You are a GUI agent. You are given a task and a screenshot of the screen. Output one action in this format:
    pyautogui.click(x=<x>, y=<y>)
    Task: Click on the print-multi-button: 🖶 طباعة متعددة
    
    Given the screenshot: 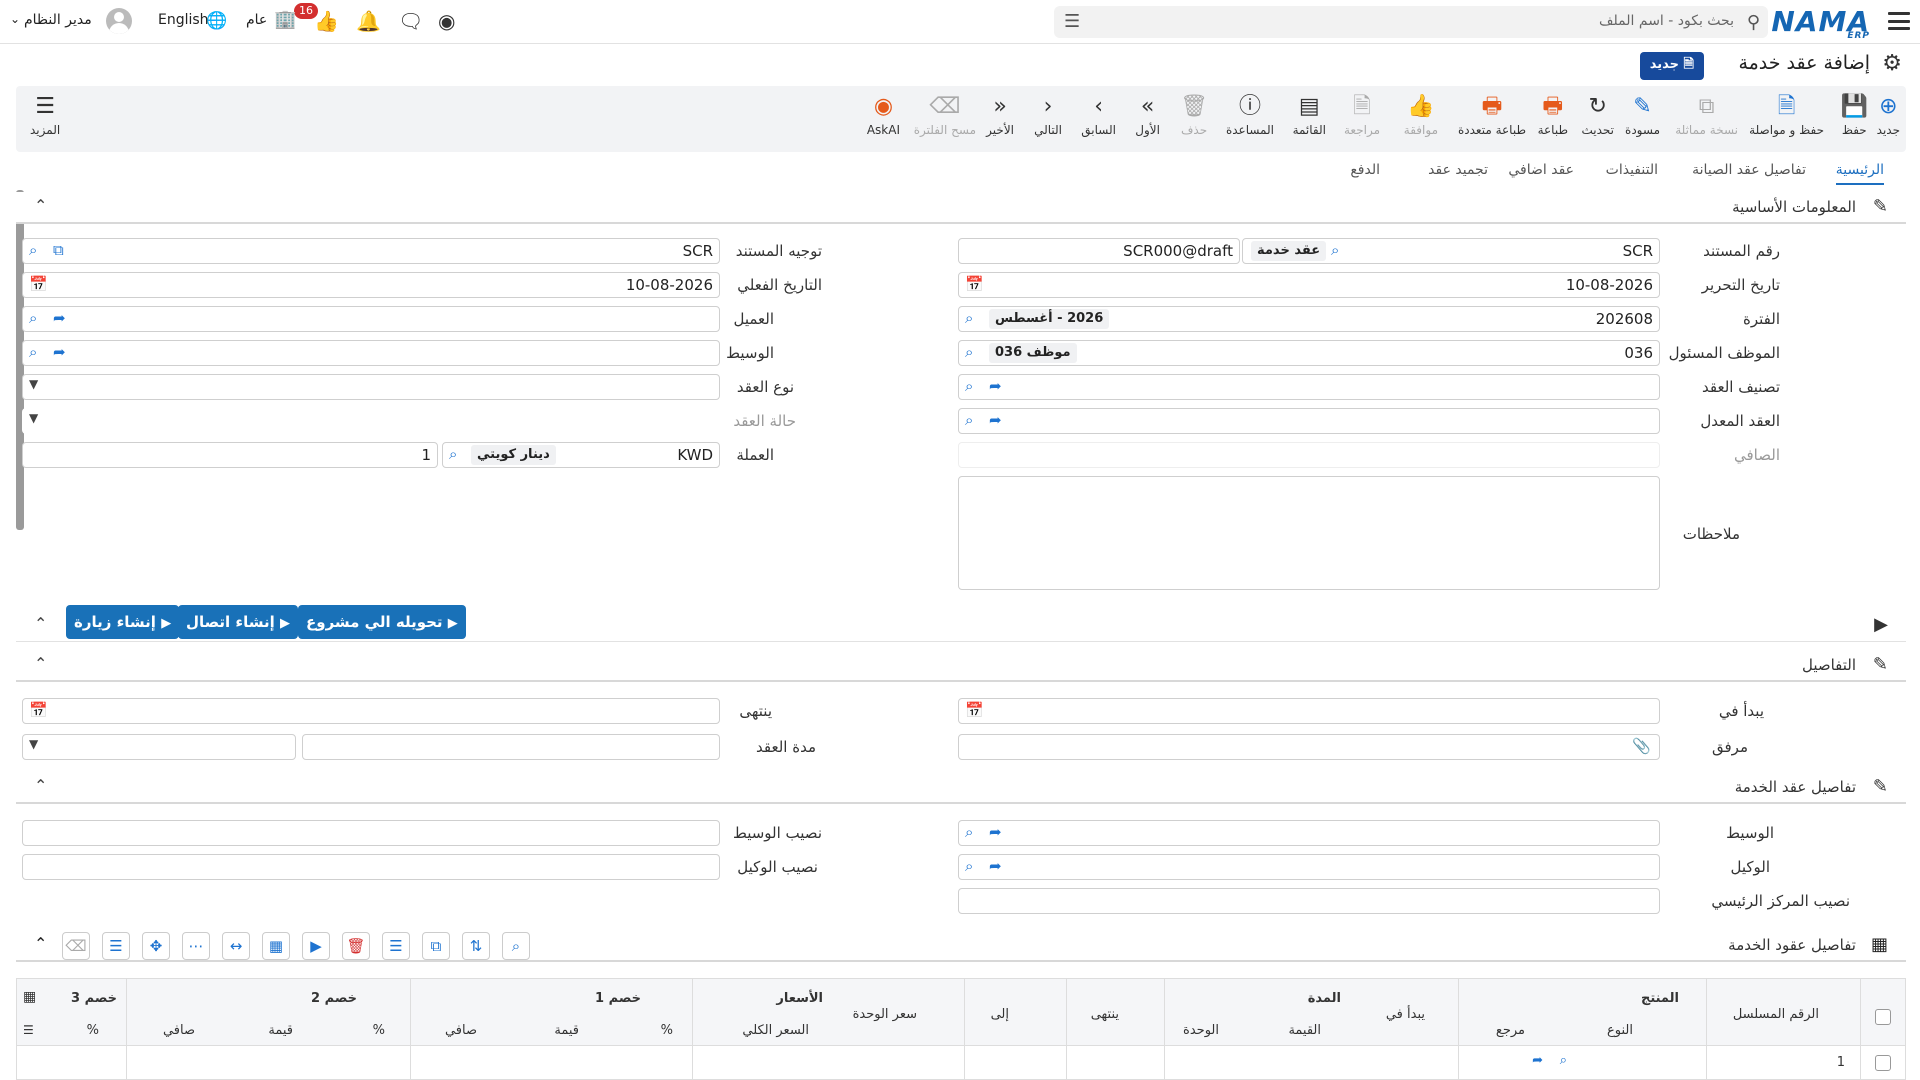 What is the action you would take?
    pyautogui.click(x=1492, y=115)
    